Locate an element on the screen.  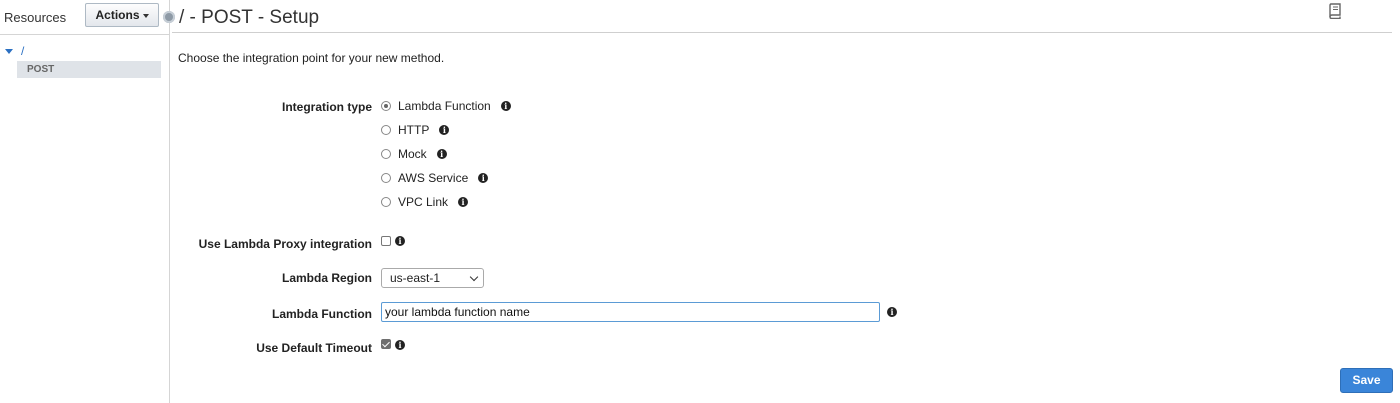
lambda-region-select: us-east-1 is located at coordinates (432, 278).